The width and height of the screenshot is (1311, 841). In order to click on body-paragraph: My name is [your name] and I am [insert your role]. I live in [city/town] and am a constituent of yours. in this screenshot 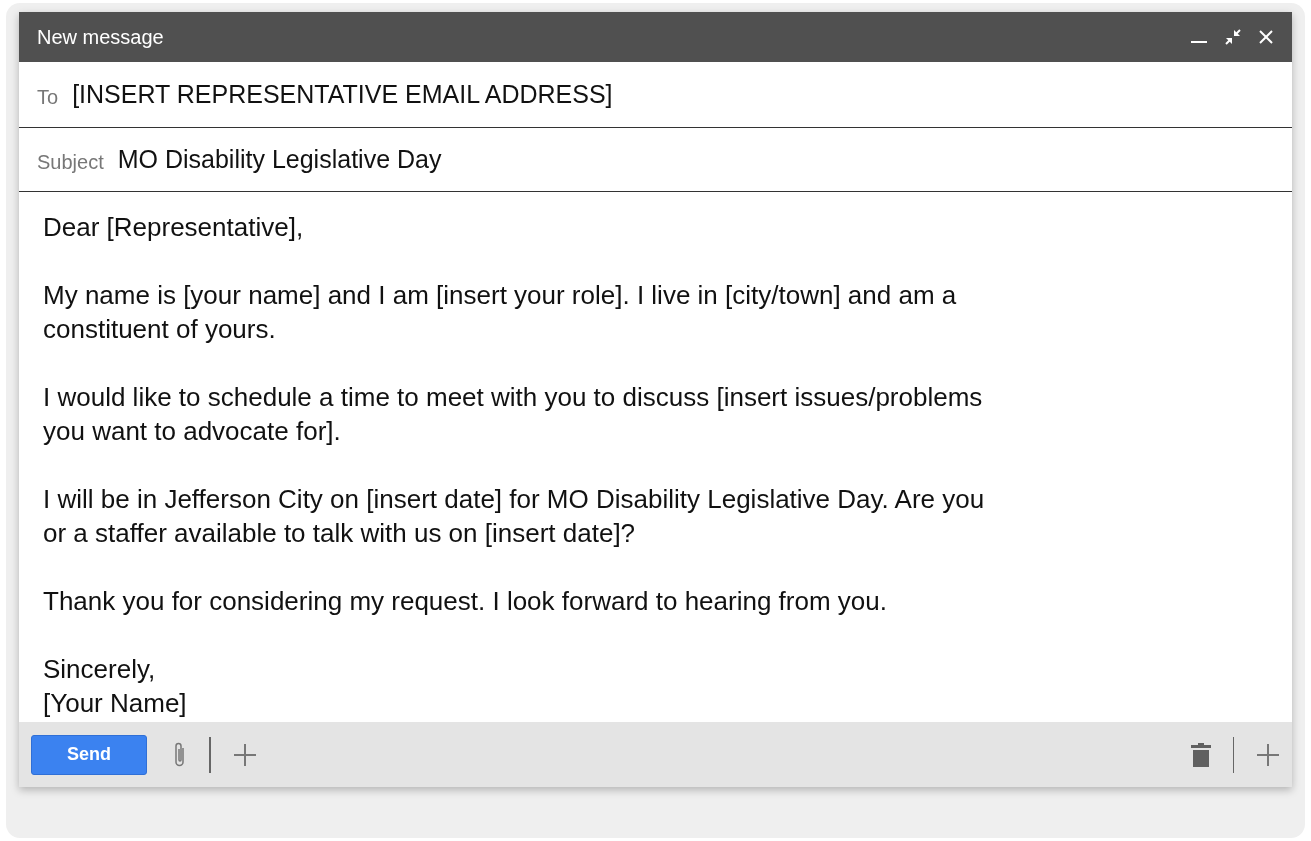, I will do `click(500, 312)`.